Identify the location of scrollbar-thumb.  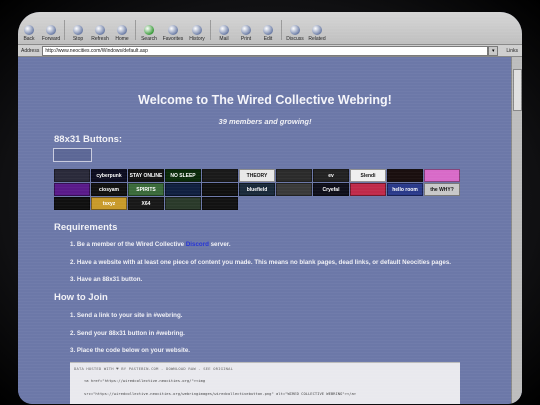
(517, 90).